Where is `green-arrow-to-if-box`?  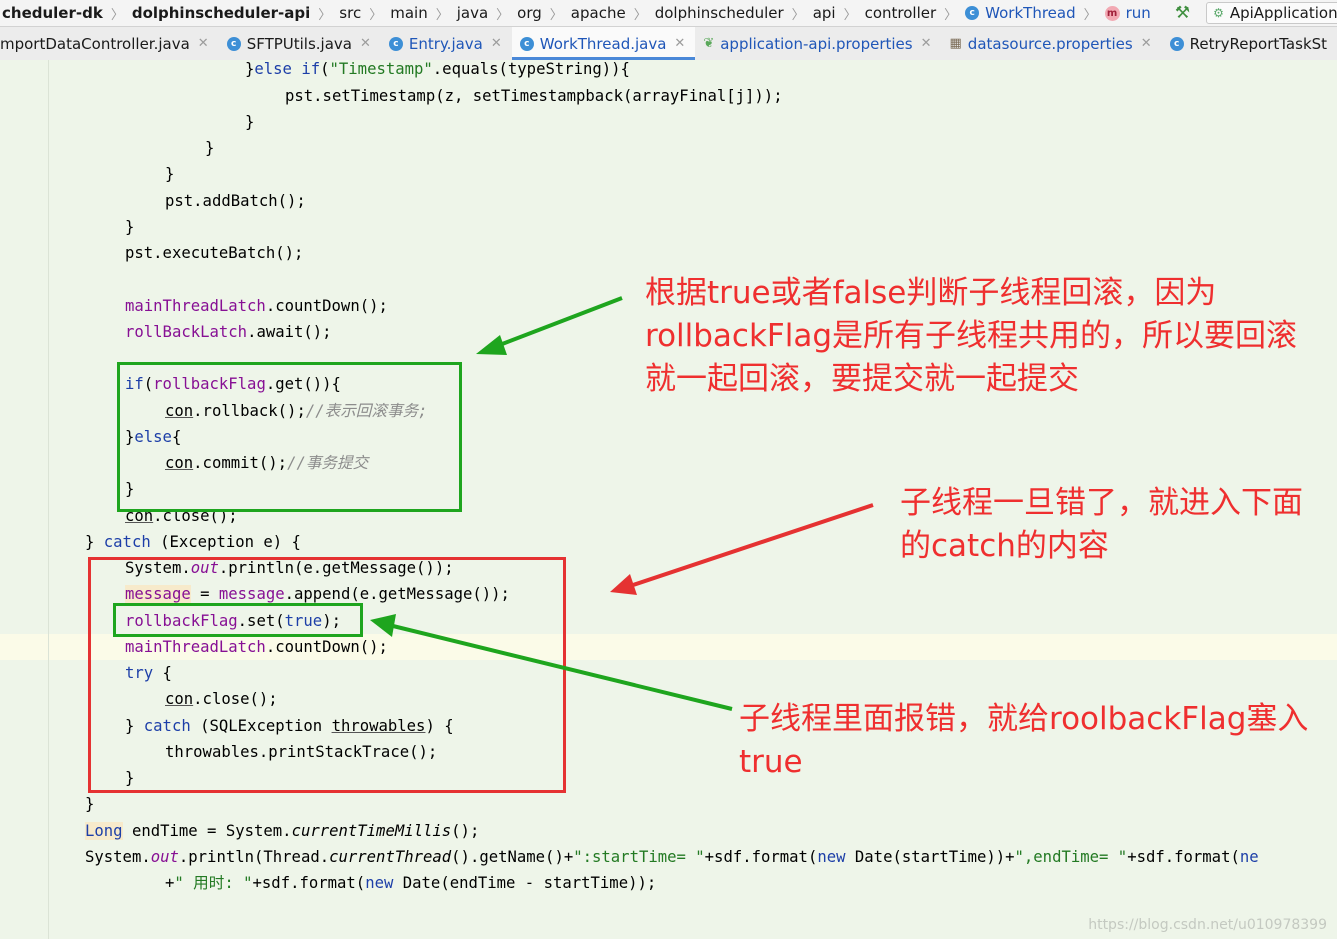
green-arrow-to-if-box is located at coordinates (549, 325).